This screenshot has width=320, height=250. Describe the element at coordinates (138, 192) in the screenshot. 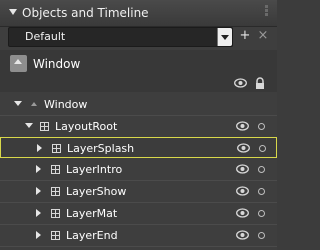

I see `tree-row-layershow: LayerShow` at that location.